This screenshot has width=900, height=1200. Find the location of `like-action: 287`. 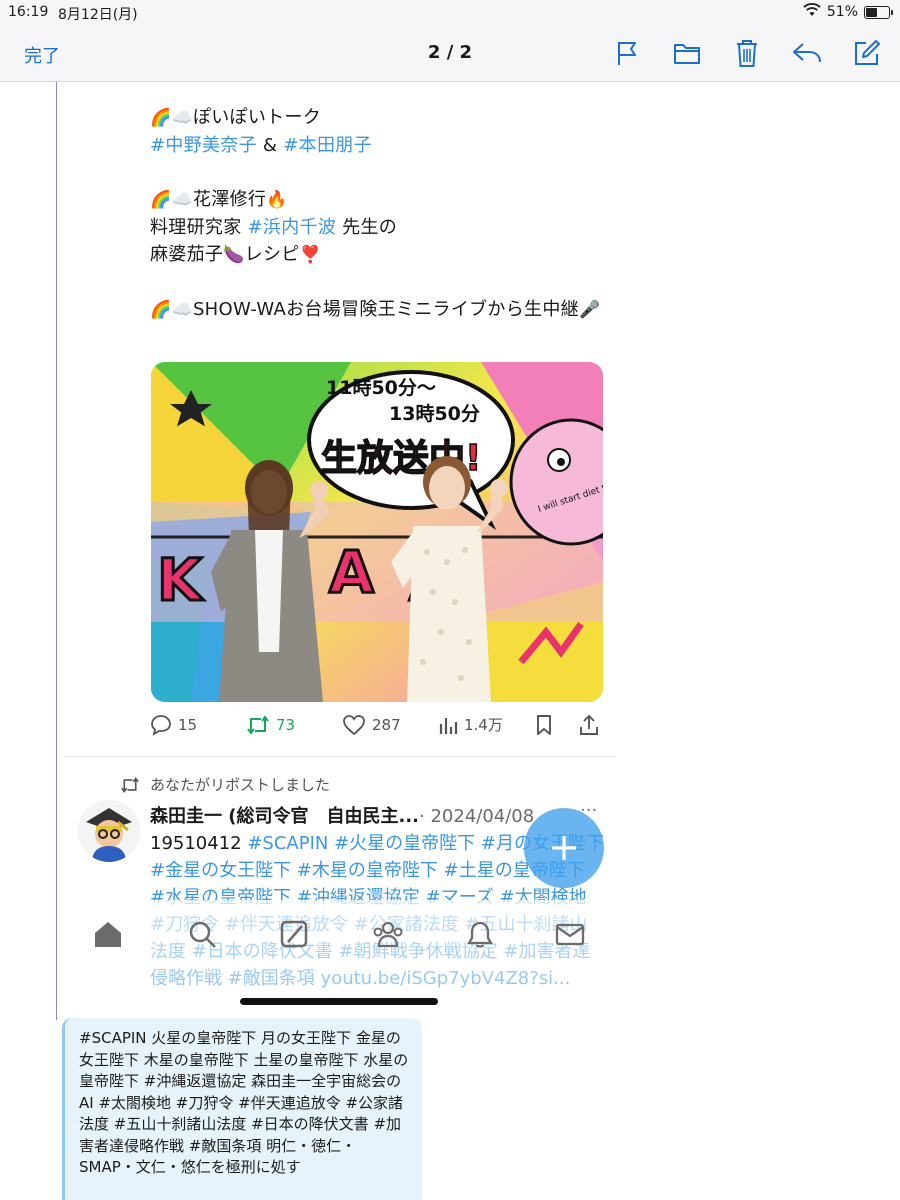

like-action: 287 is located at coordinates (371, 725).